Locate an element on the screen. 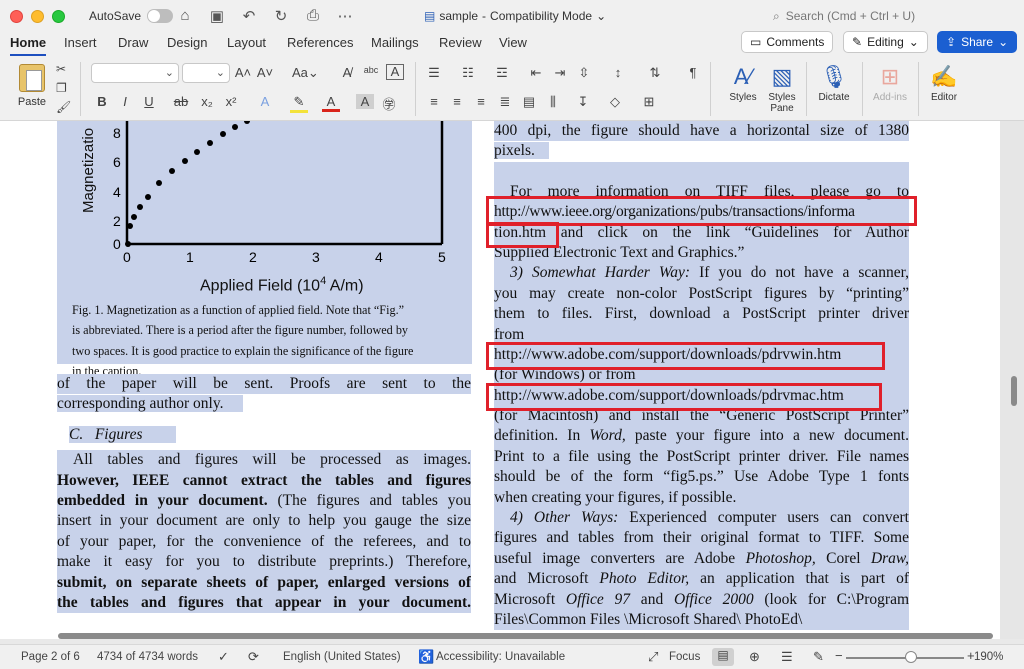  accessibility-status: Accessibility: Unavailable is located at coordinates (500, 657).